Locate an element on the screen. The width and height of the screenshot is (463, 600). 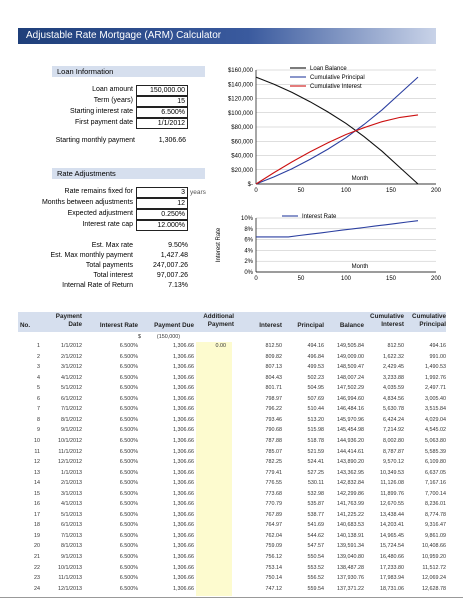
table-cell: 499.53 is located at coordinates (316, 367).